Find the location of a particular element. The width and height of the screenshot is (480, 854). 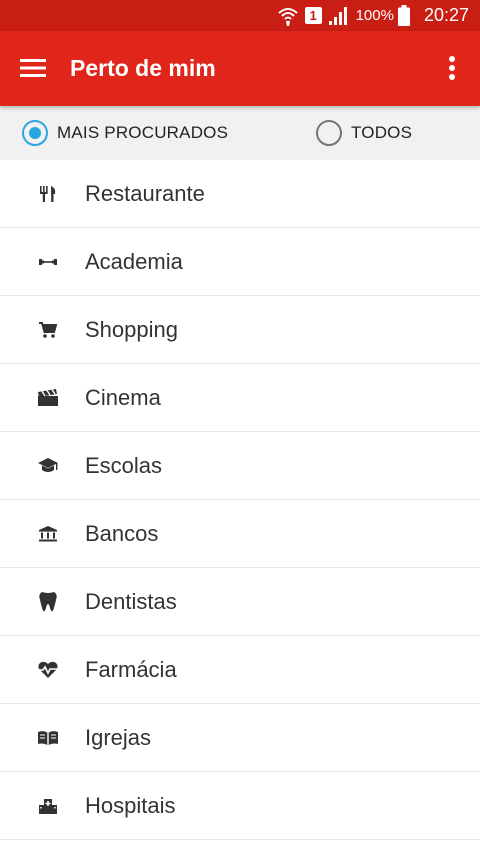

book-icon is located at coordinates (48, 738).